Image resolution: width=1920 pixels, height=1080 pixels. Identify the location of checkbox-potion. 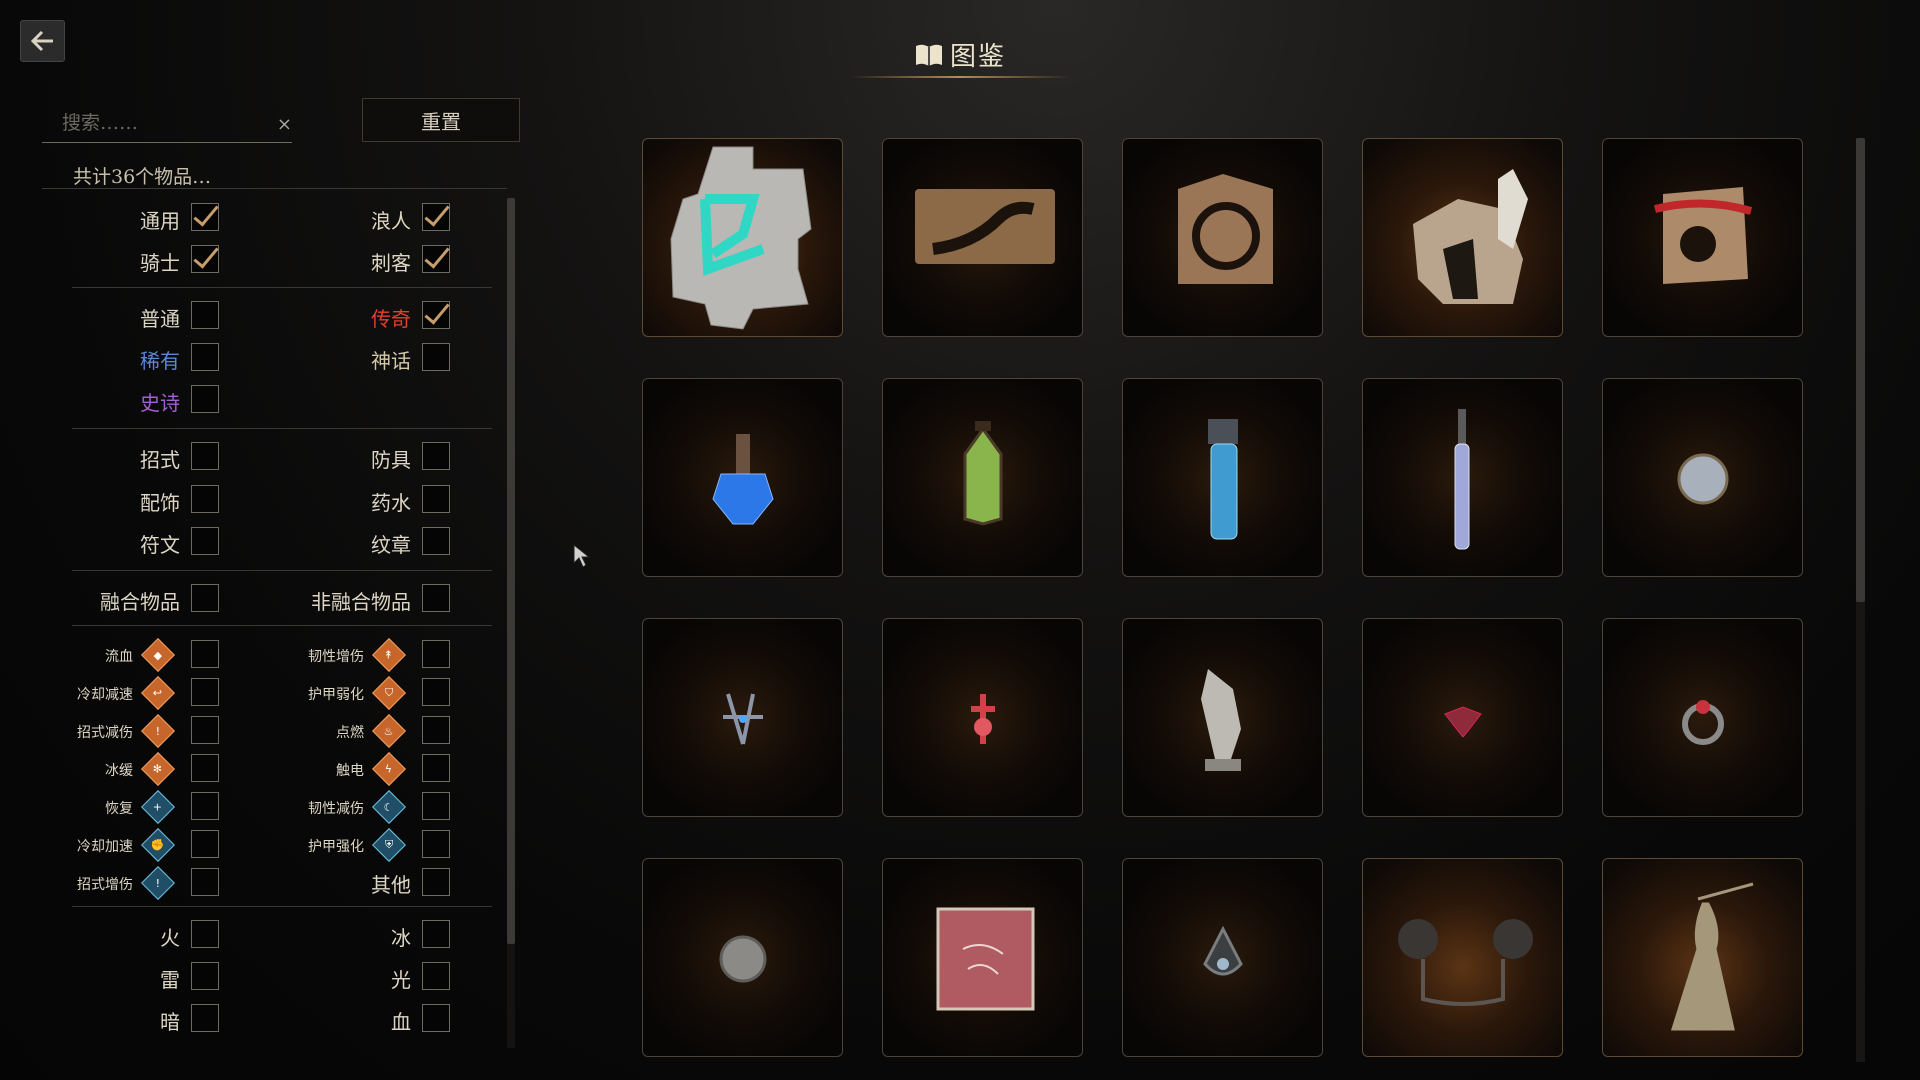
(436, 499).